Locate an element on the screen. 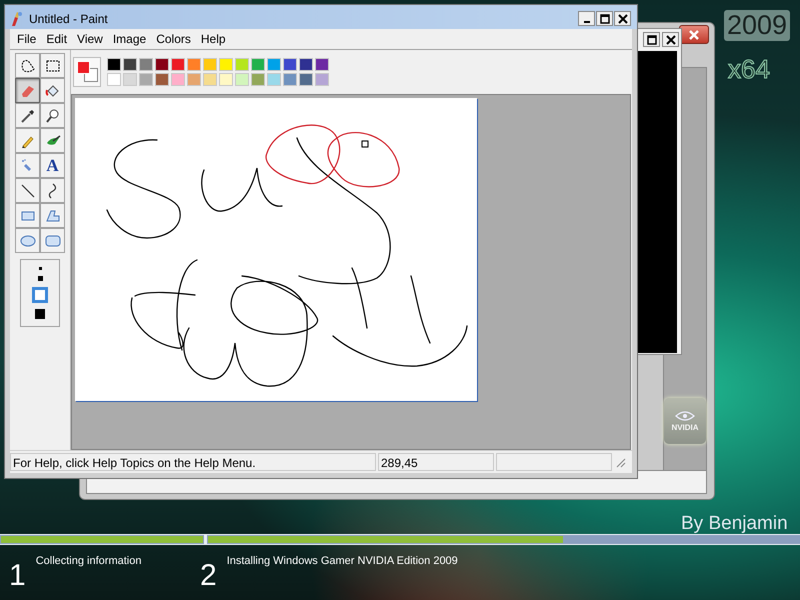 The image size is (800, 600). paintbrush-icon is located at coordinates (16, 18).